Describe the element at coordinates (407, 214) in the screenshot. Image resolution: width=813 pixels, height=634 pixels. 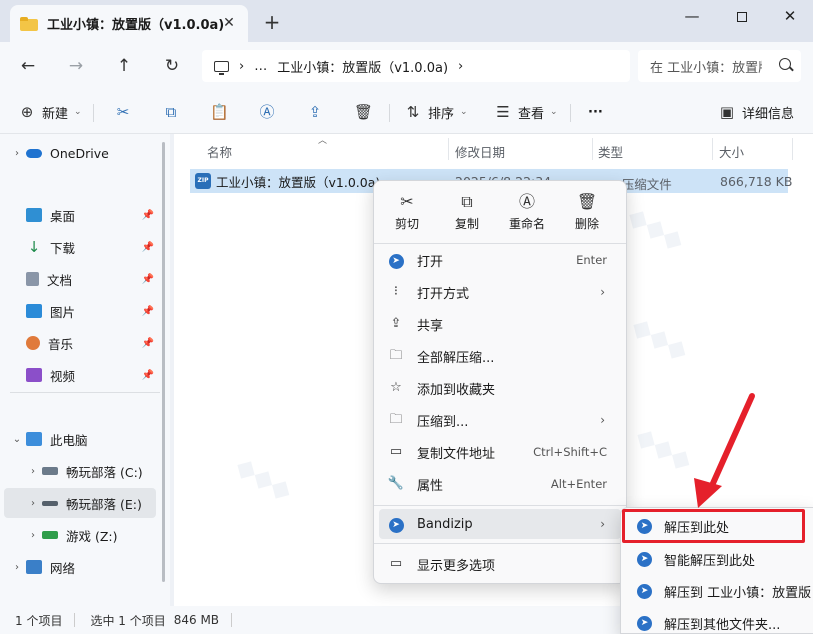
I see `ctx-cut-button: ✂ 剪切` at that location.